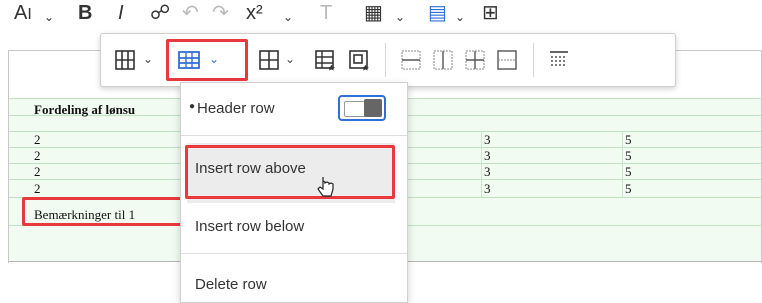  What do you see at coordinates (325, 60) in the screenshot?
I see `table-properties-icon` at bounding box center [325, 60].